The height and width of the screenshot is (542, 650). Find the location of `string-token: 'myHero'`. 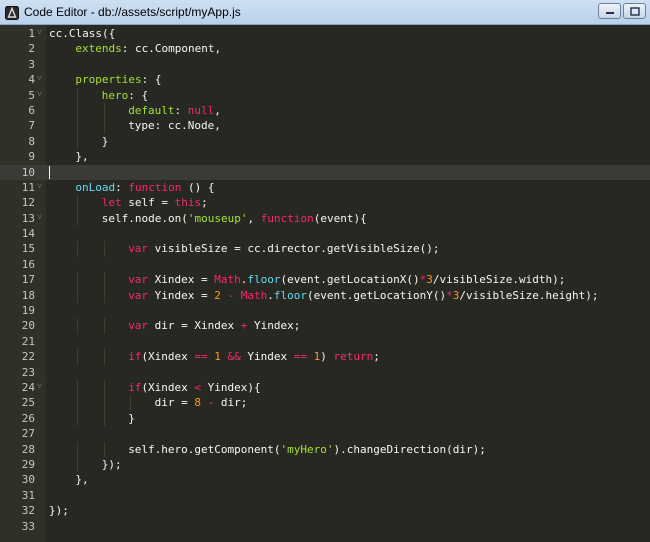

string-token: 'myHero' is located at coordinates (307, 449).